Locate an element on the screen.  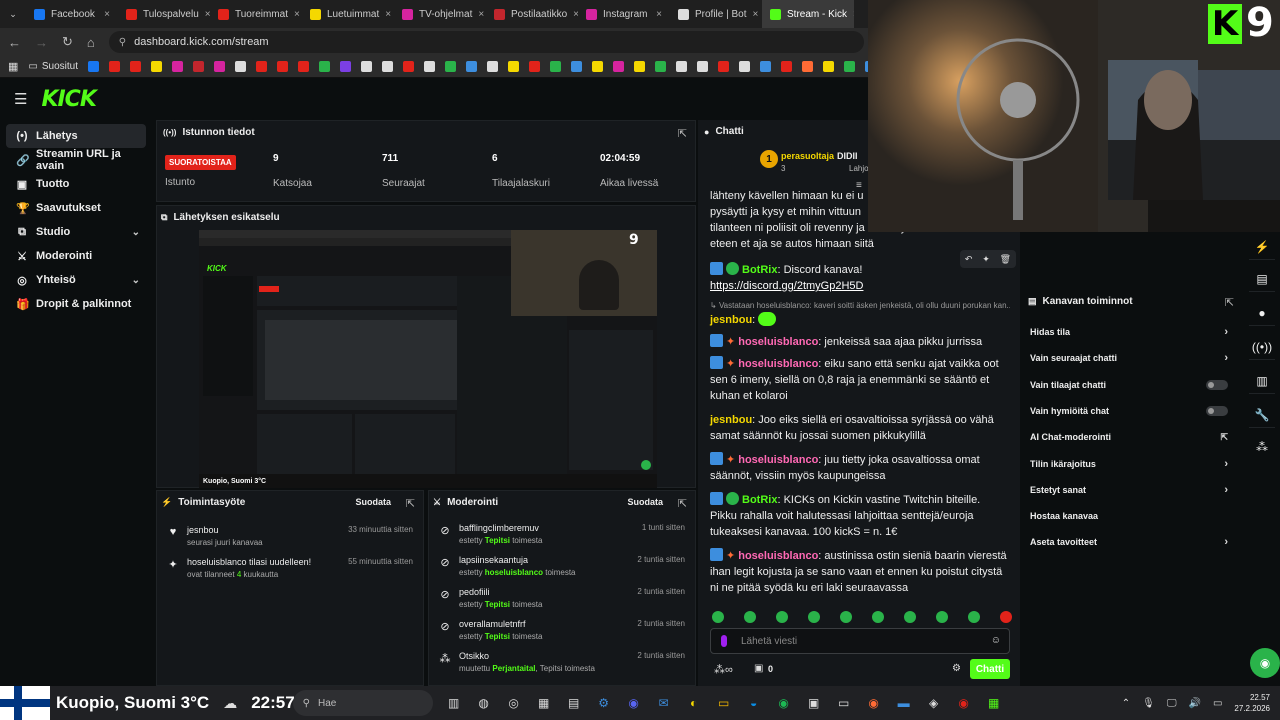
battery-icon: ▭ is located at coordinates (1217, 703).